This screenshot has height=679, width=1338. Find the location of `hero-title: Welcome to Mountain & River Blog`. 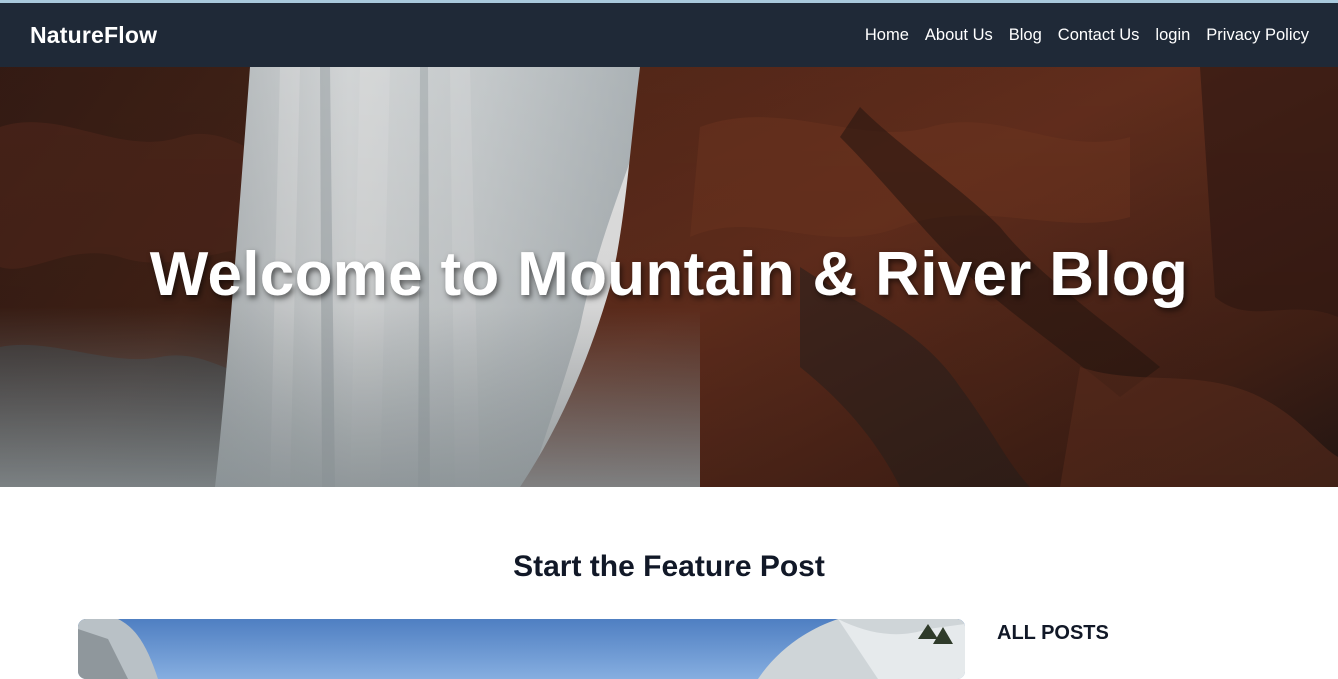

hero-title: Welcome to Mountain & River Blog is located at coordinates (669, 274).